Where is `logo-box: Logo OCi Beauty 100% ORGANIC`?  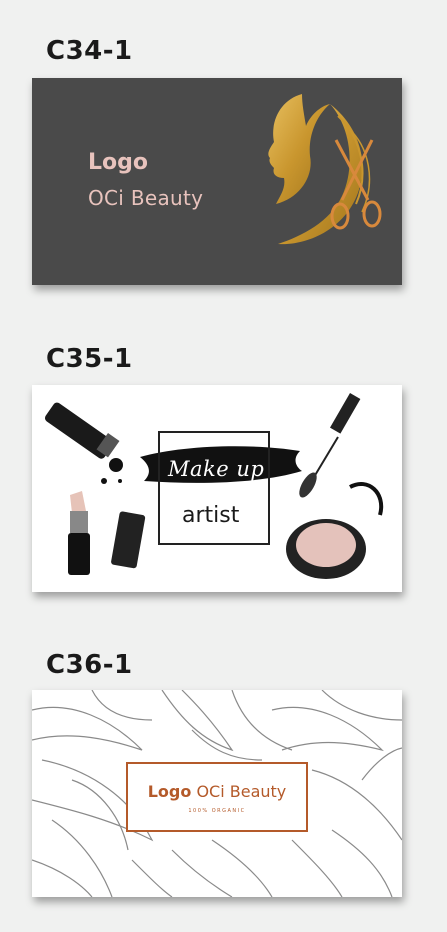
logo-box: Logo OCi Beauty 100% ORGANIC is located at coordinates (217, 797).